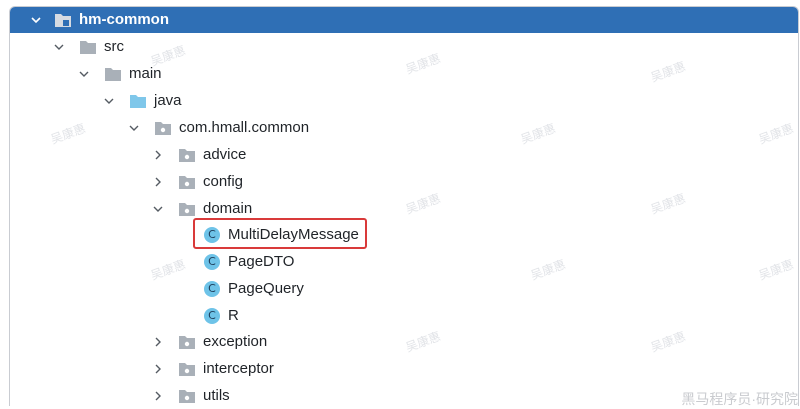  What do you see at coordinates (404, 262) in the screenshot?
I see `tree-item-class-pagedto: C PageDTO` at bounding box center [404, 262].